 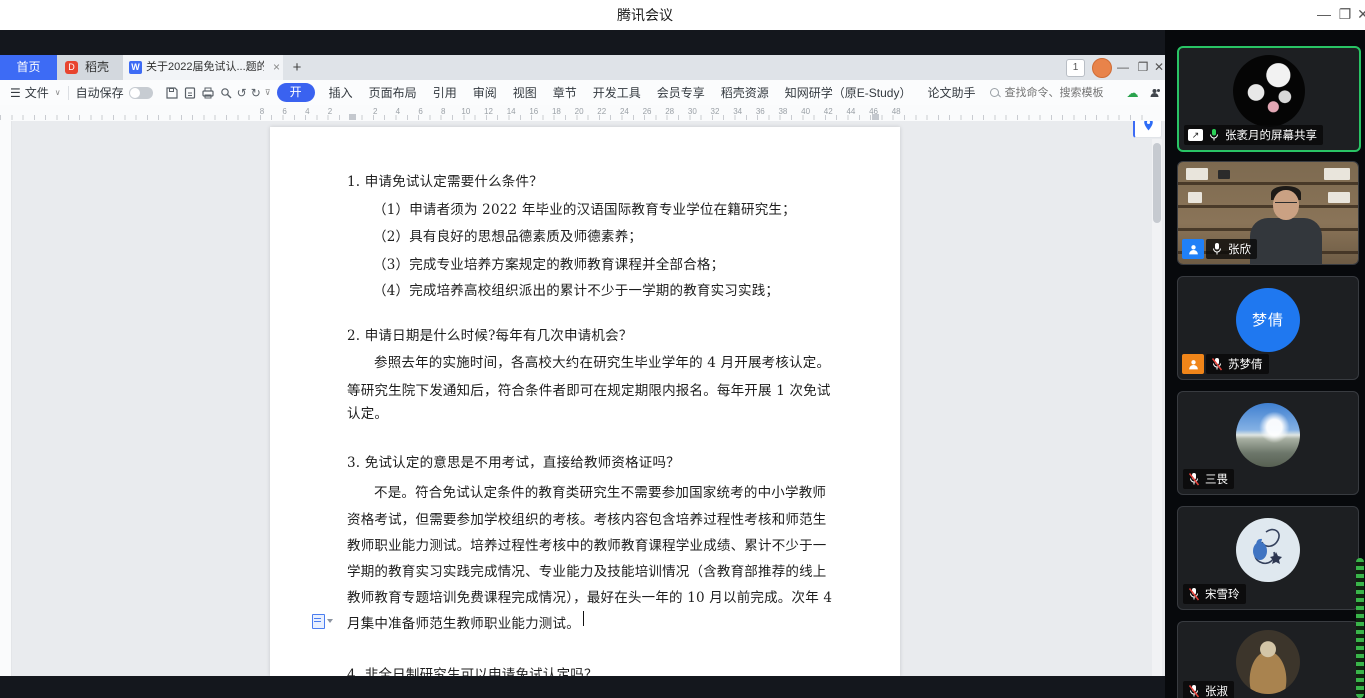 What do you see at coordinates (242, 92) in the screenshot?
I see `undo-icon: ↺` at bounding box center [242, 92].